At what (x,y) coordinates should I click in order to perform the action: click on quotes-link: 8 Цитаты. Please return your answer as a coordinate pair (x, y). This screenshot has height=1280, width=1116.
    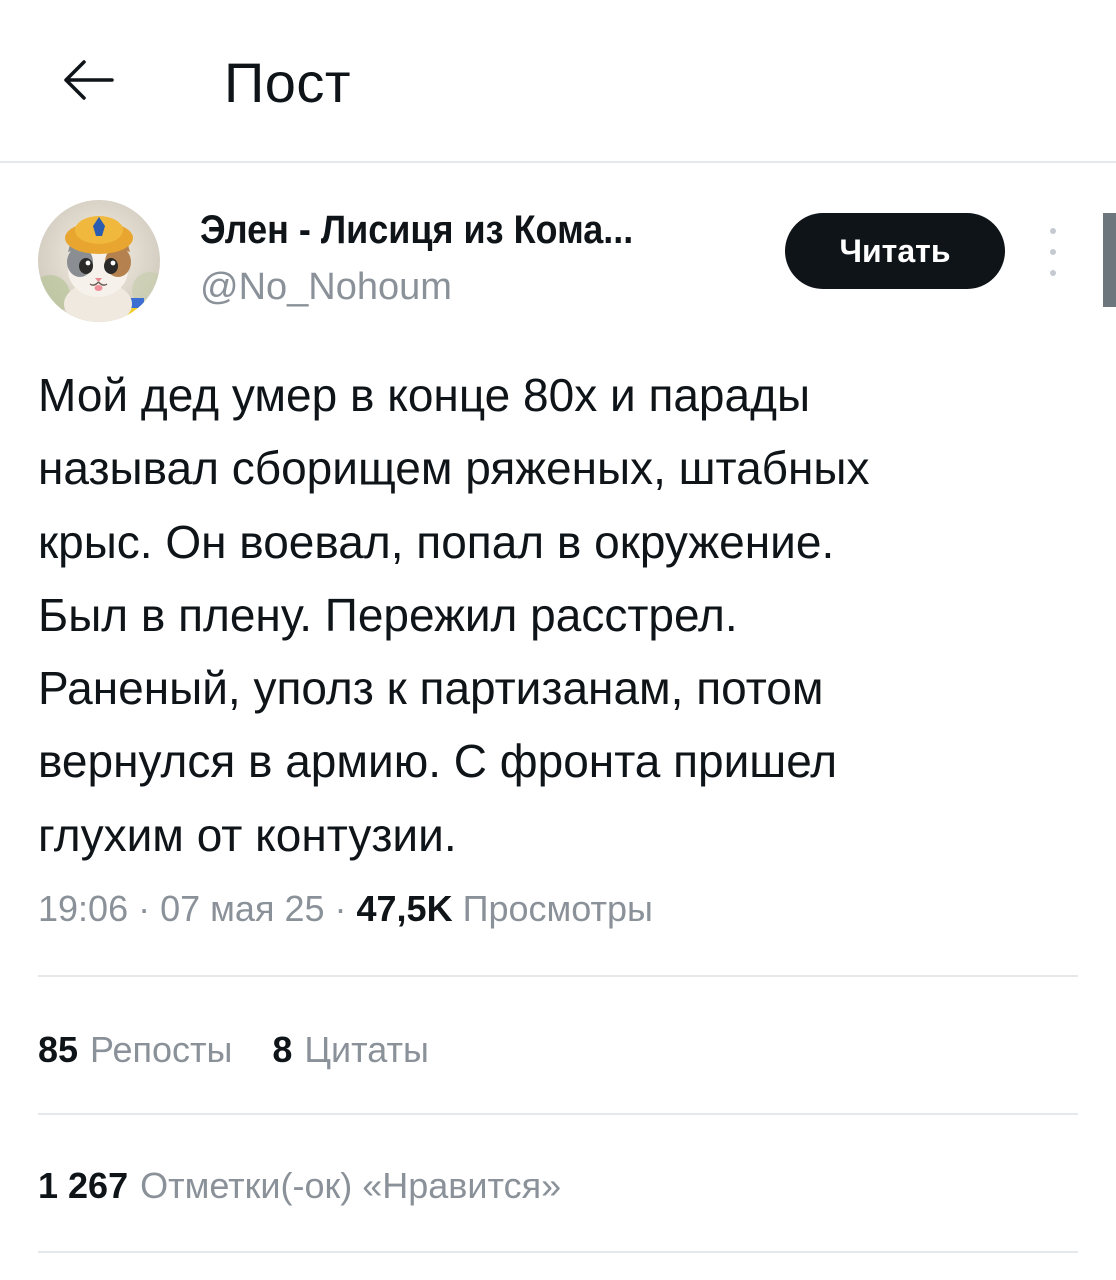
    Looking at the image, I should click on (350, 1050).